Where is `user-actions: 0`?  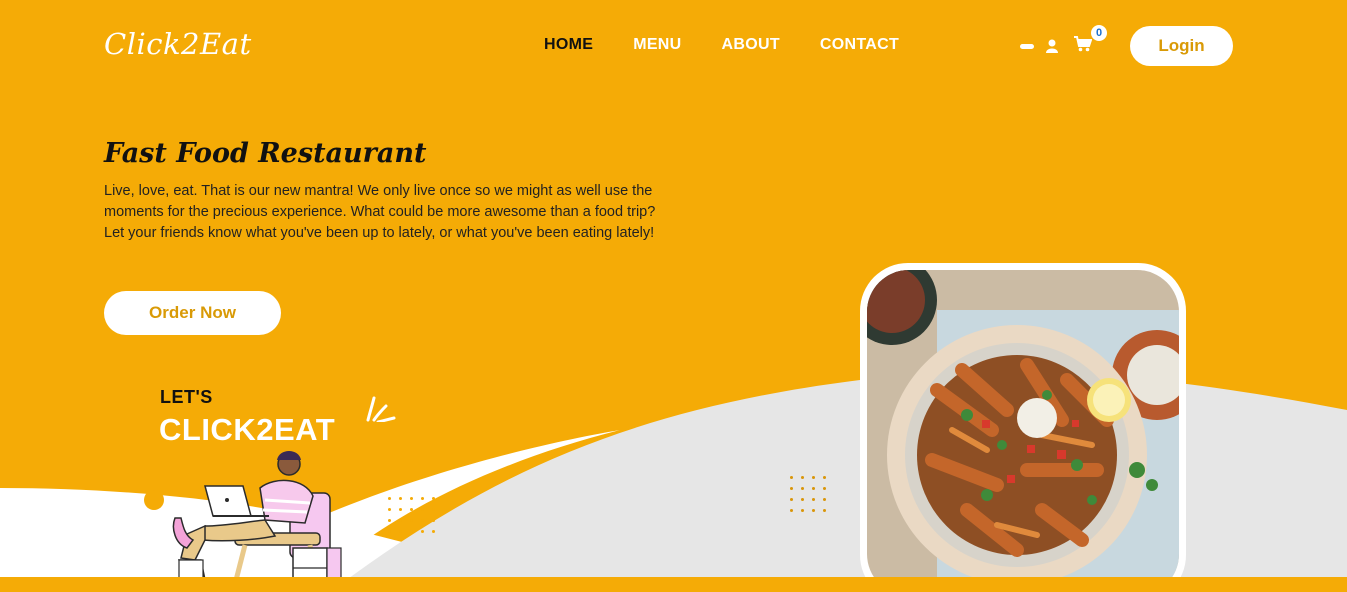
user-actions: 0 is located at coordinates (1063, 40).